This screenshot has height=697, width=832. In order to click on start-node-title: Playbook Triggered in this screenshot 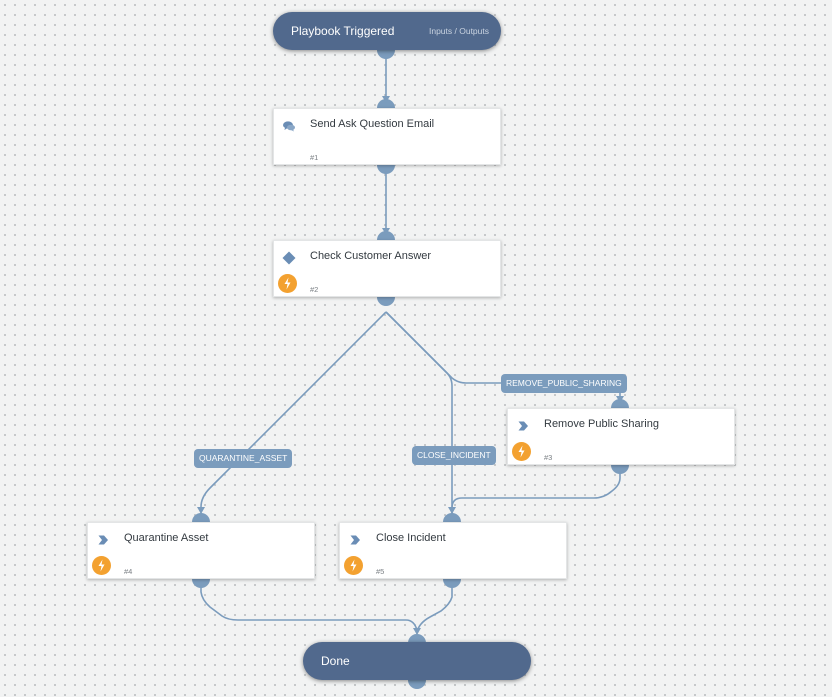, I will do `click(343, 31)`.